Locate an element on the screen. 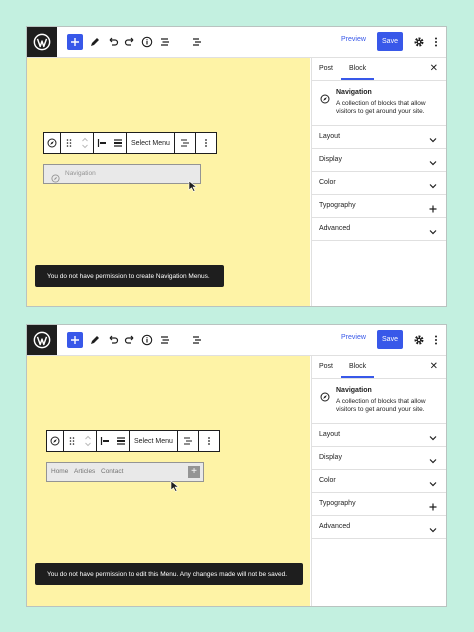 The width and height of the screenshot is (474, 632). editor-top-bar: Preview Save is located at coordinates (236, 340).